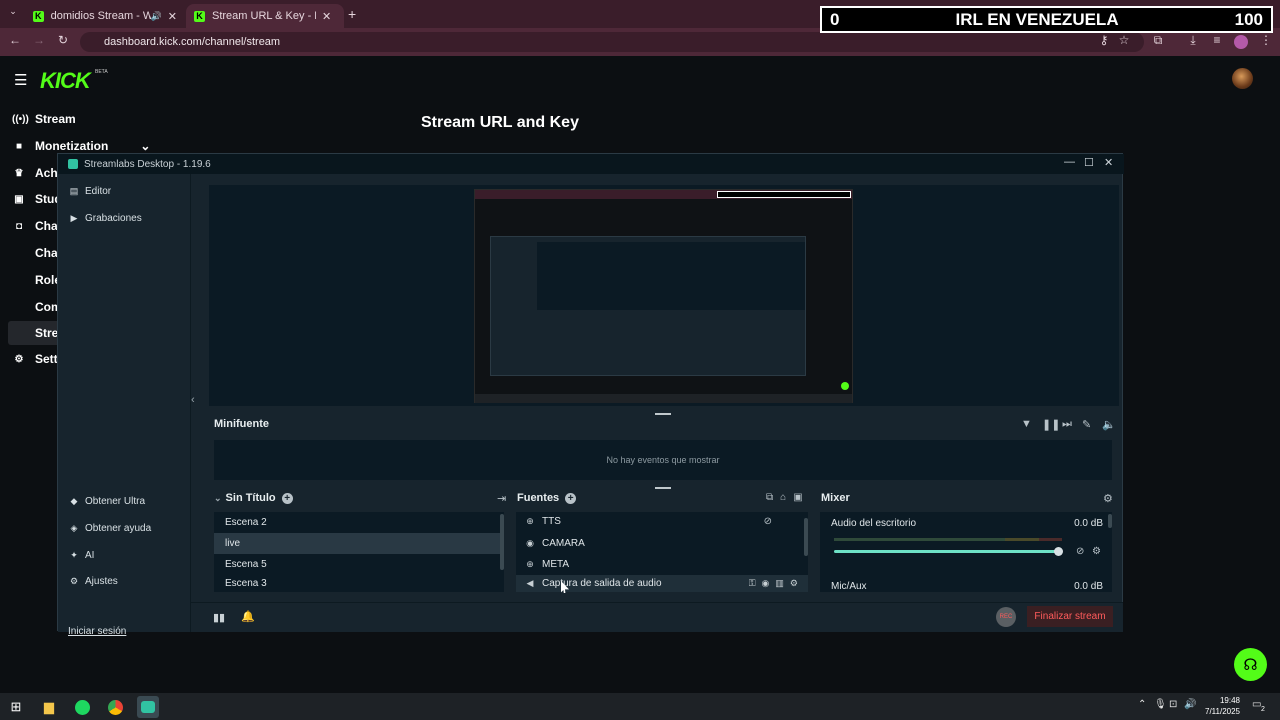 The width and height of the screenshot is (1280, 720). I want to click on user-avatar, so click(1242, 78).